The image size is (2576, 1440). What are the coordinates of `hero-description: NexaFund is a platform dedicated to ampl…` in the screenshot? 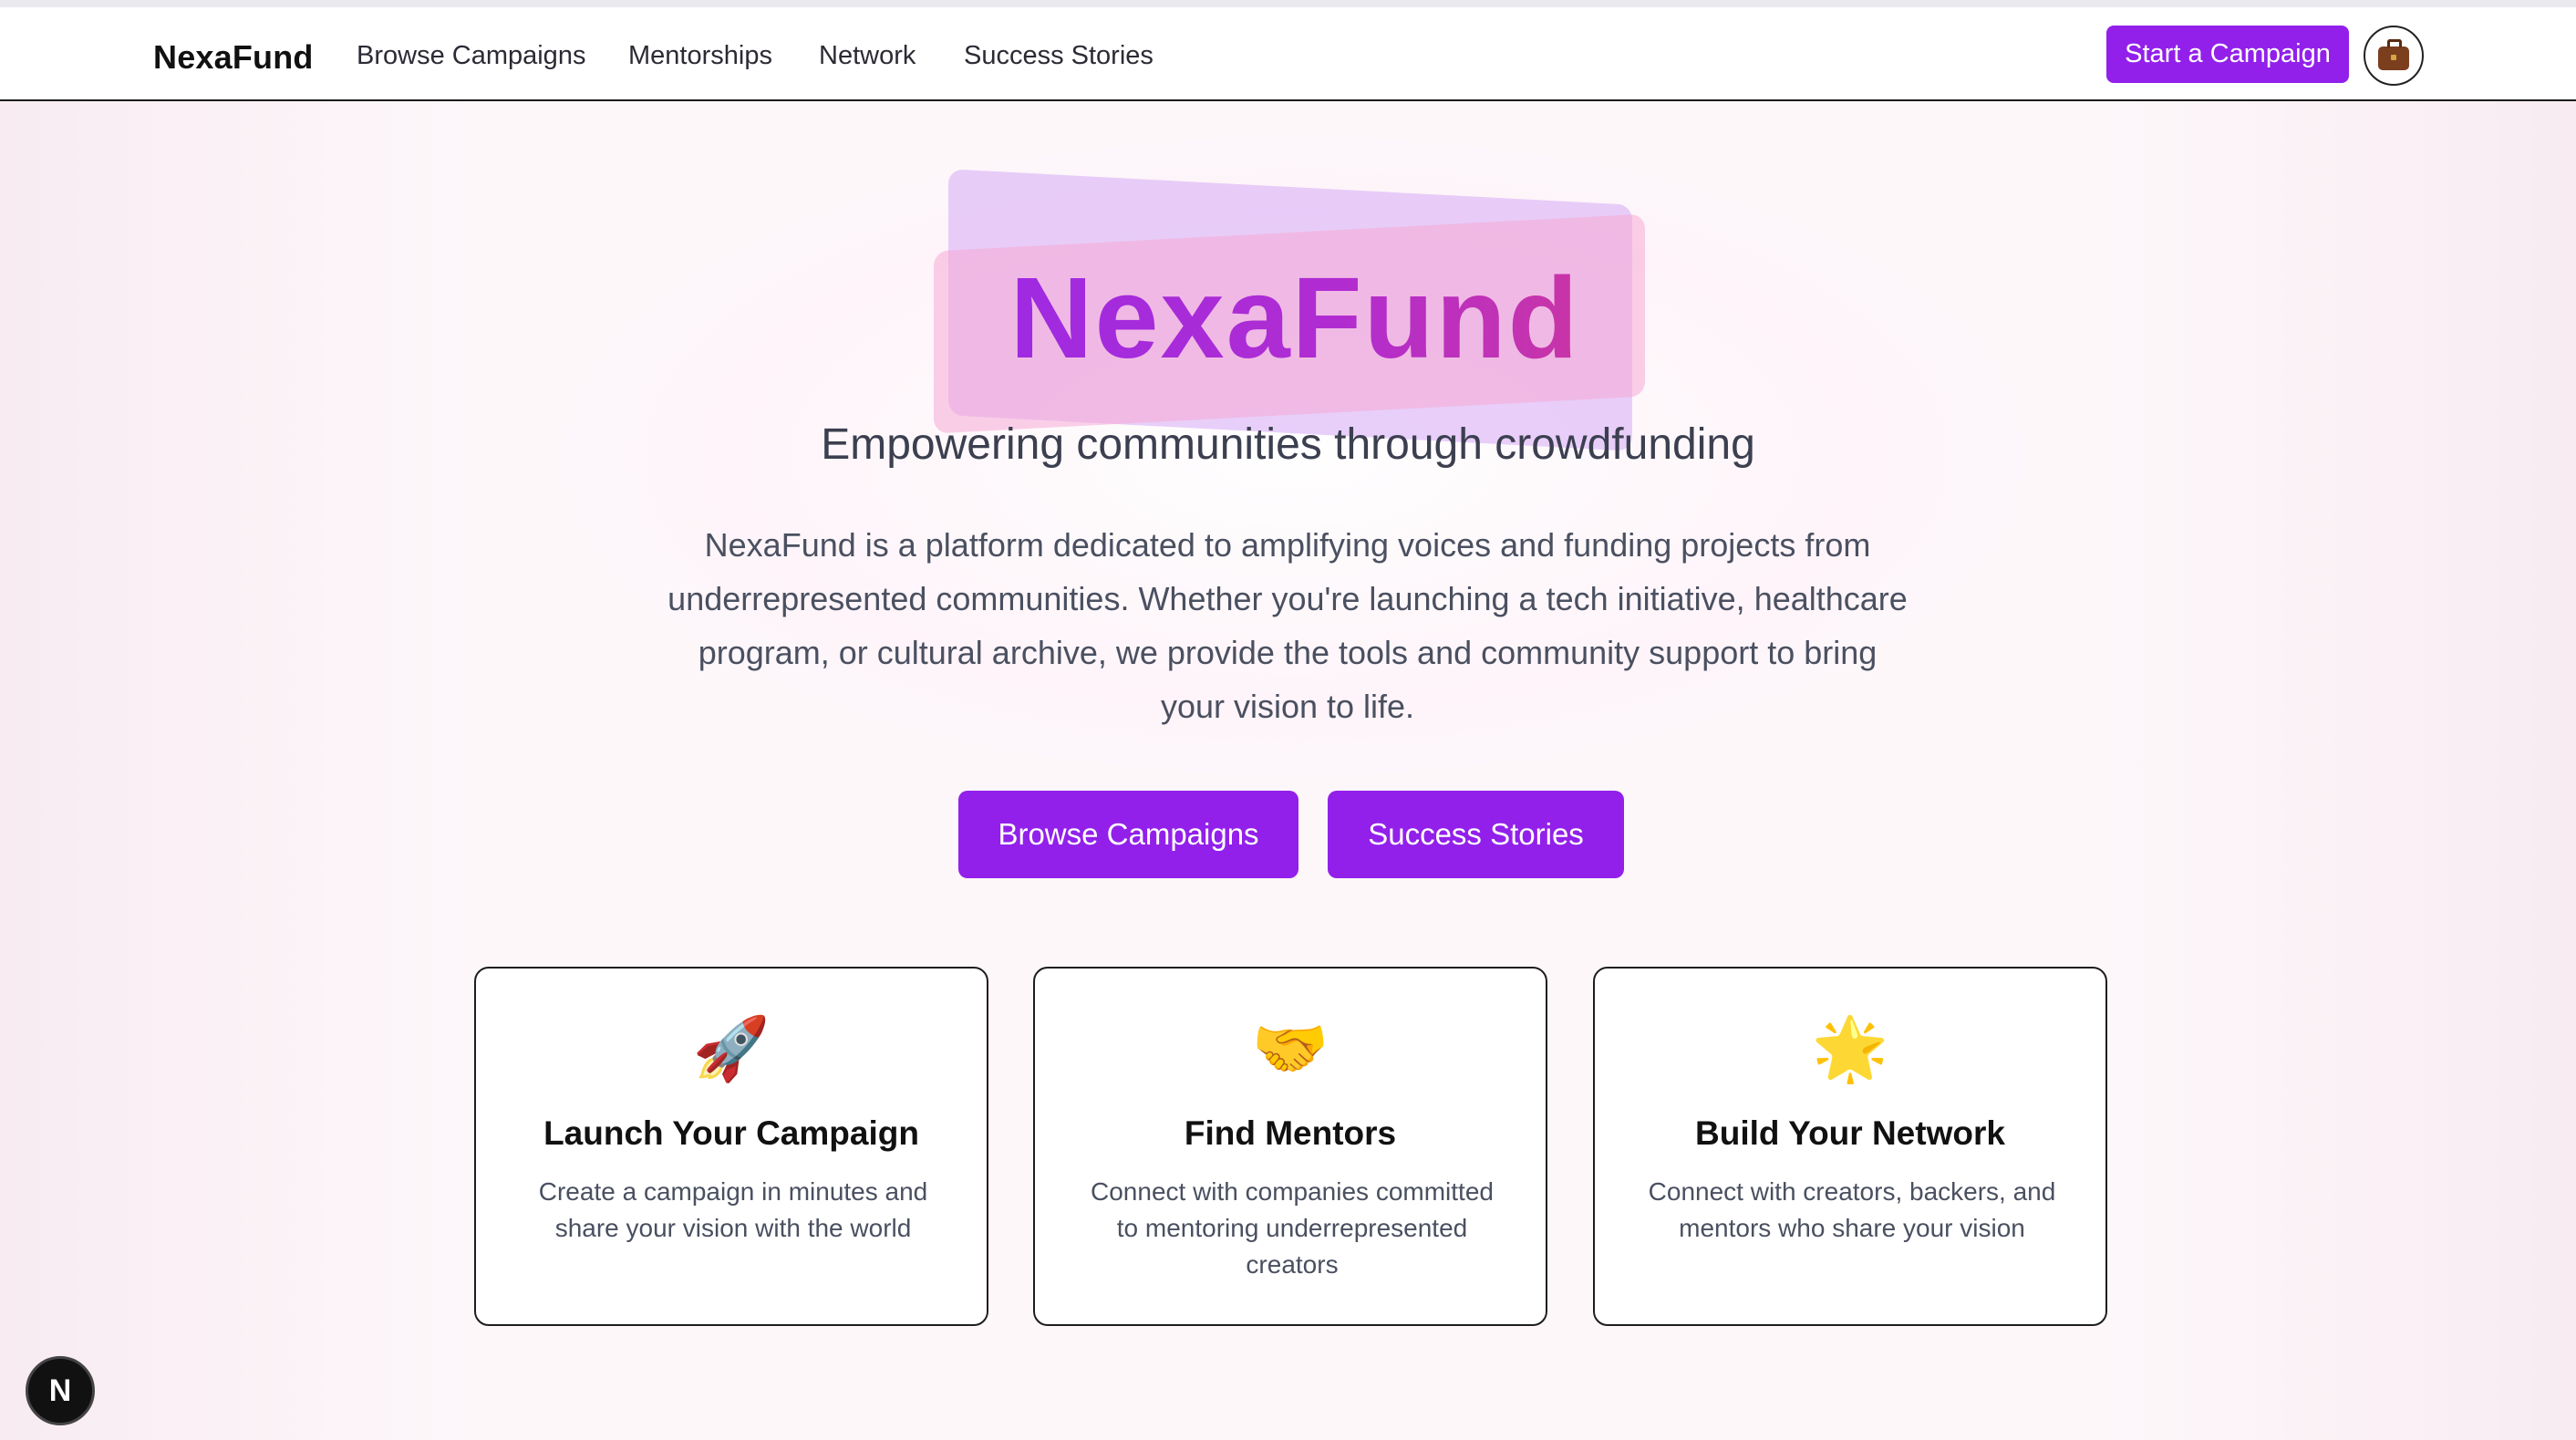 It's located at (1287, 625).